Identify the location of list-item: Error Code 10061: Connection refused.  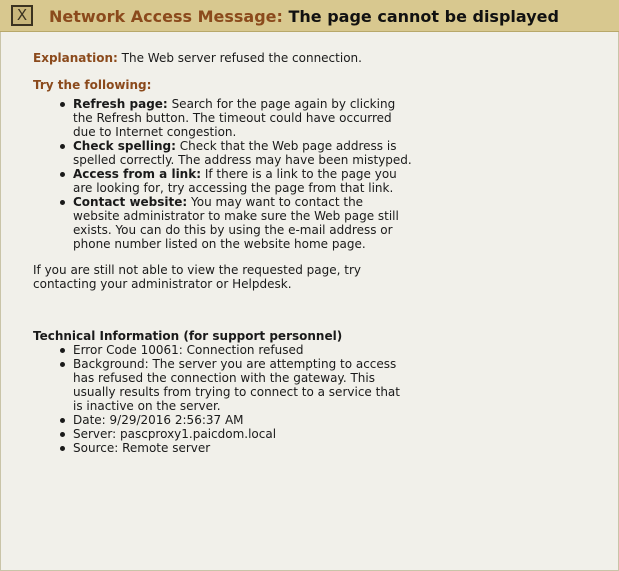
(236, 350).